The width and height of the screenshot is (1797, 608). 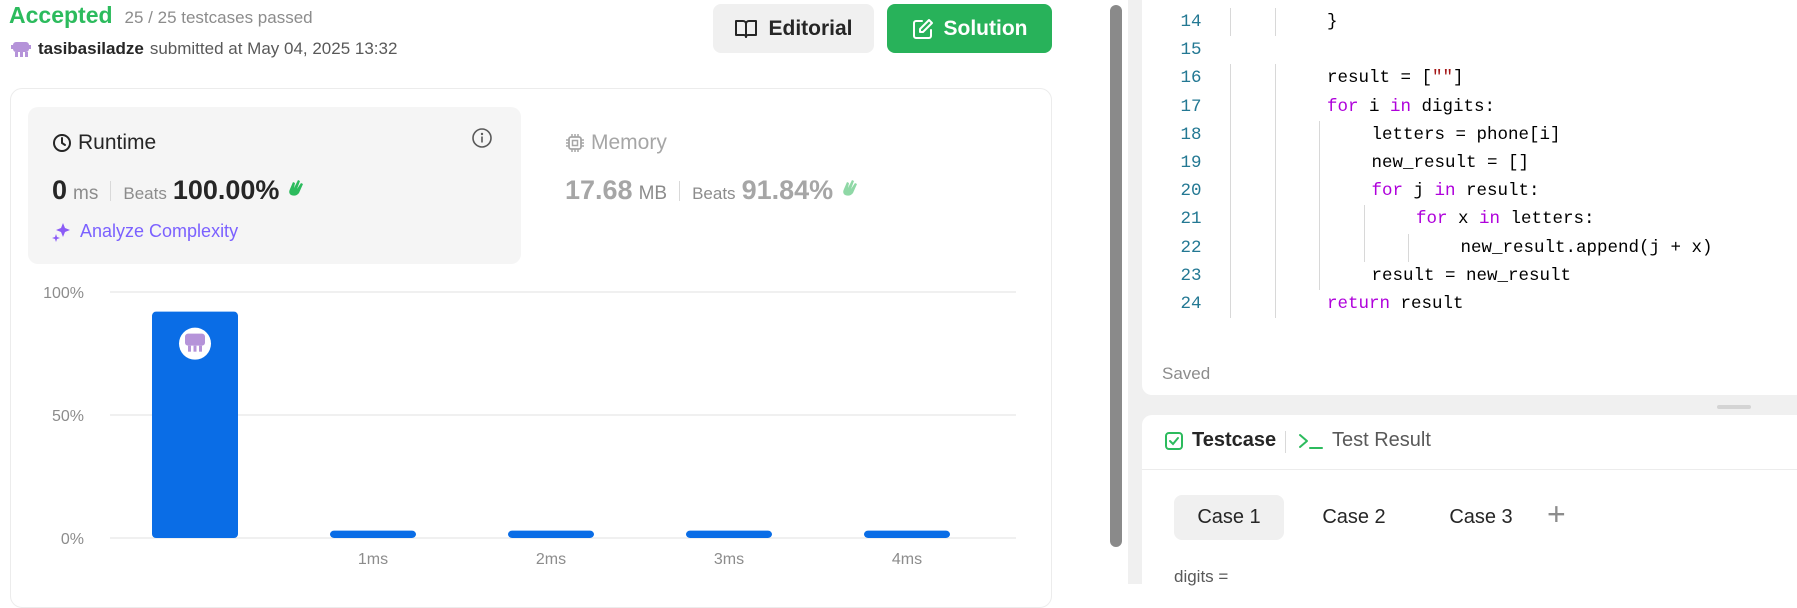 I want to click on code-token: result:, so click(x=1497, y=191).